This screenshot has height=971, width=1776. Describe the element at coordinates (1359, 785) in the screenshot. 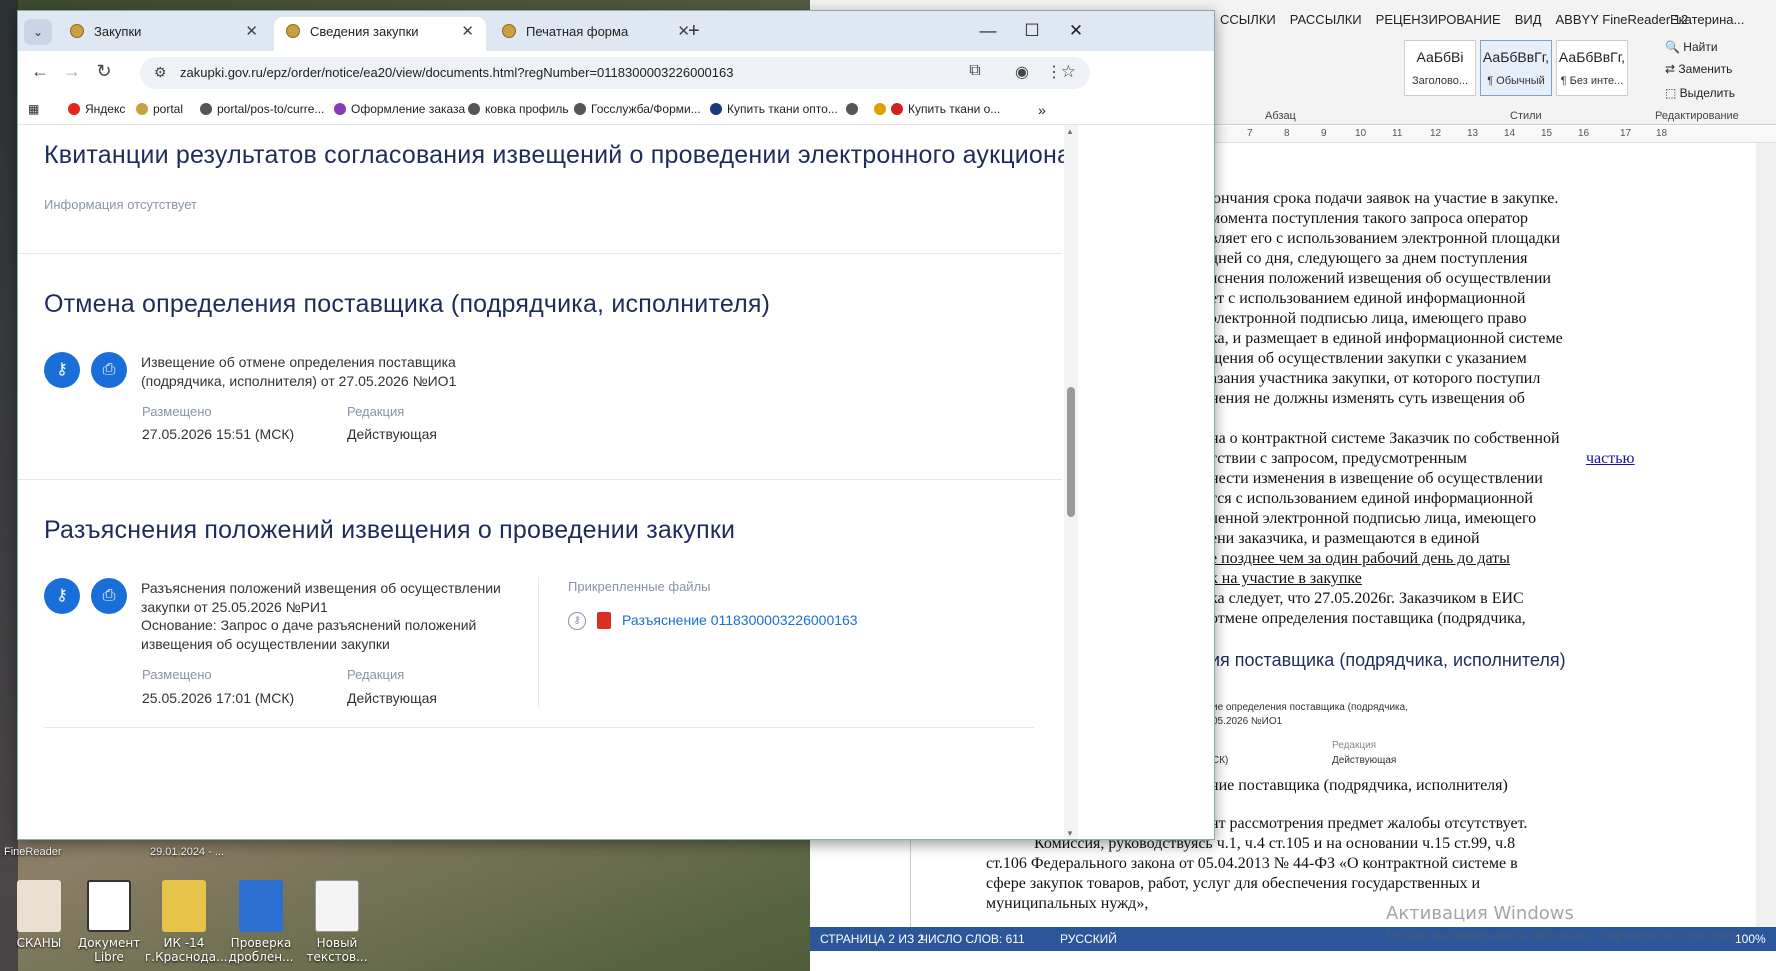

I see `doc-line: ние поставщика (подрядчика, исполнителя)` at that location.